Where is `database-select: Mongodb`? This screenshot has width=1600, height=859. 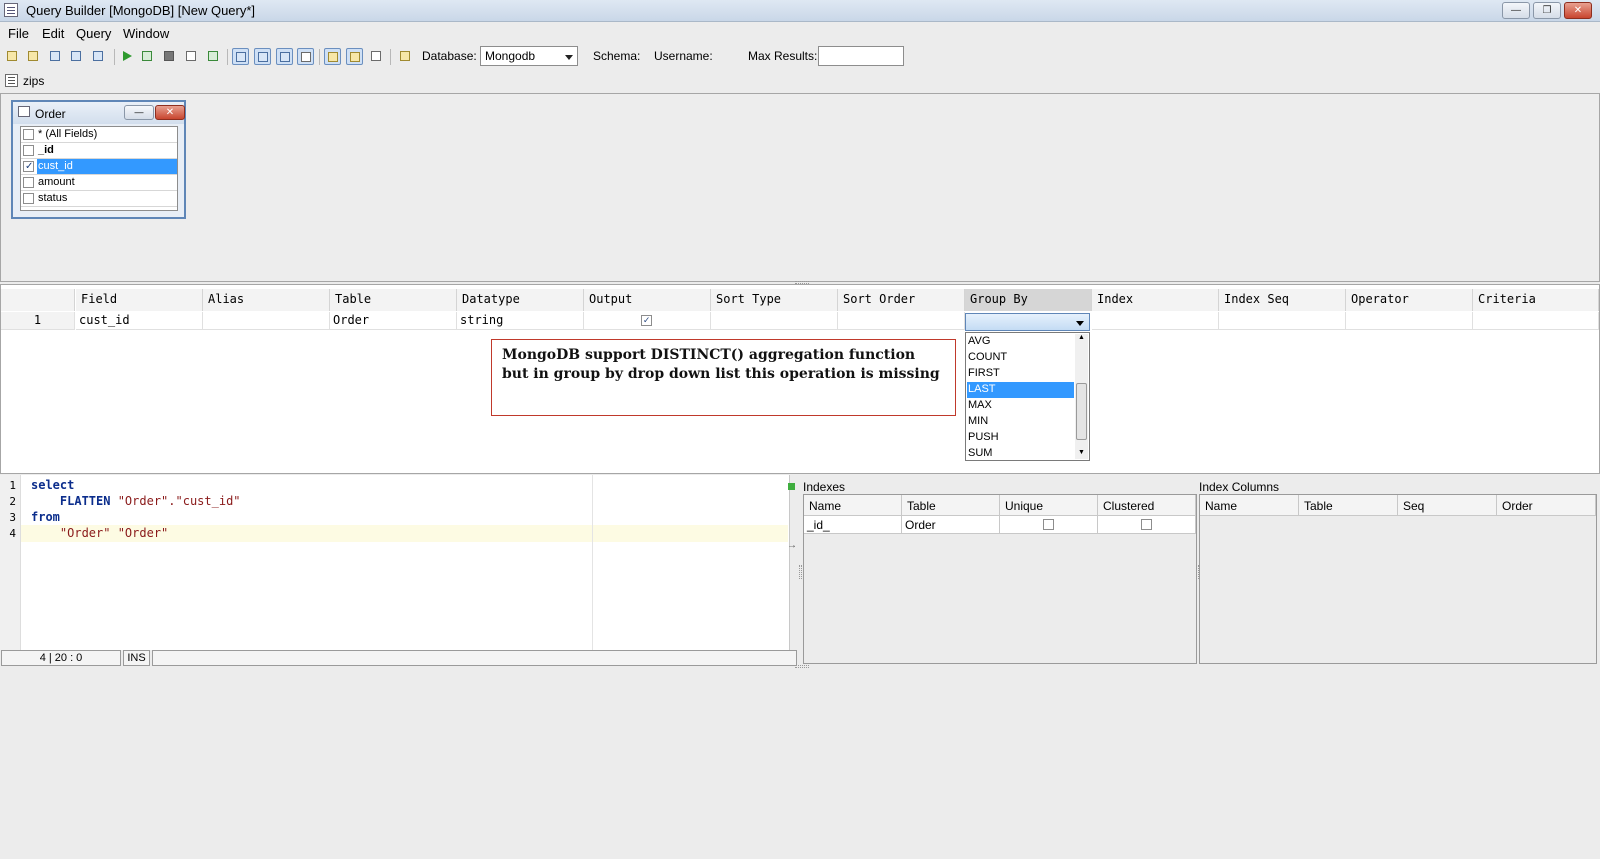 database-select: Mongodb is located at coordinates (529, 56).